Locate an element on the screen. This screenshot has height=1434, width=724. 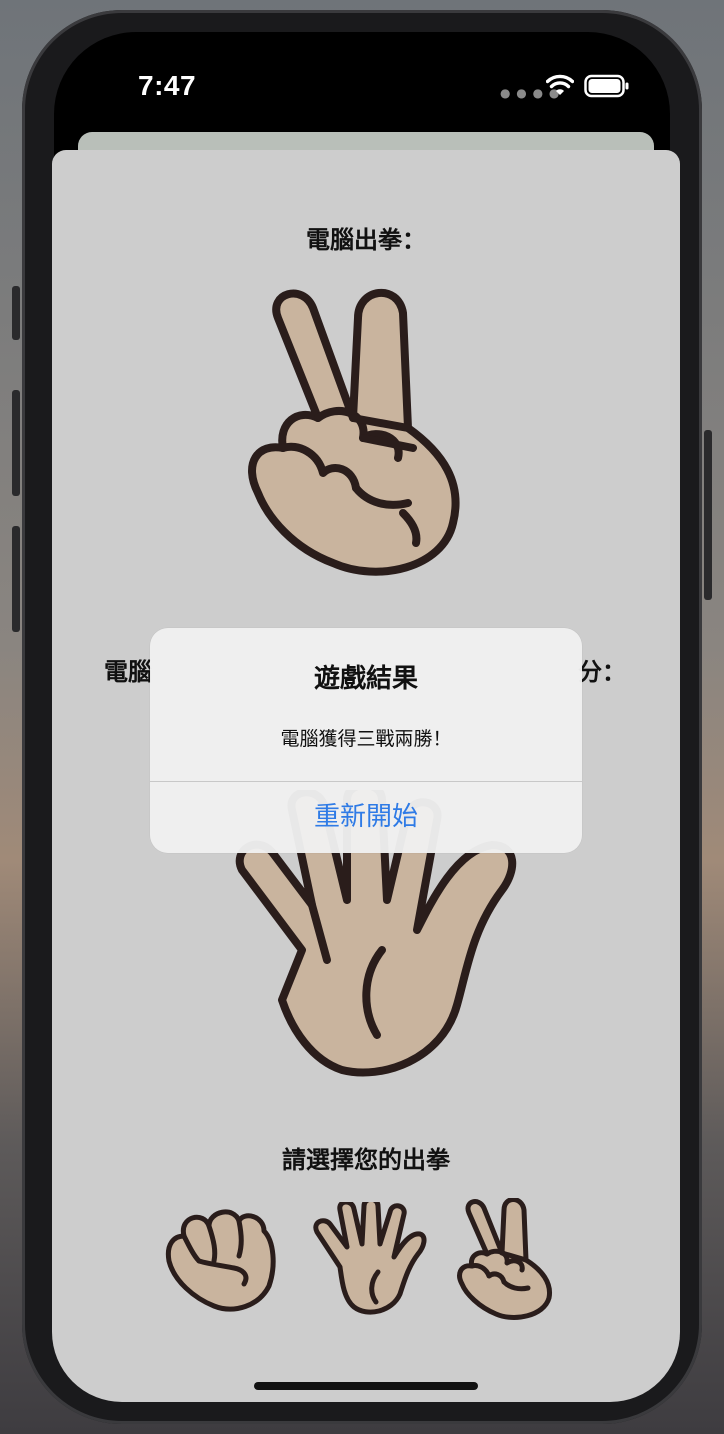
power-button is located at coordinates (708, 515).